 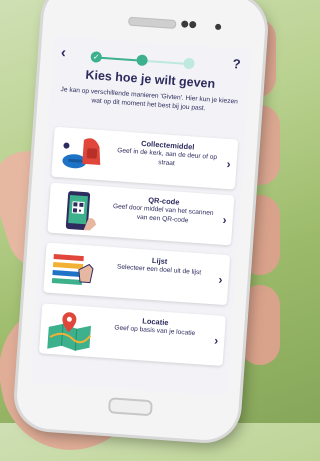 What do you see at coordinates (152, 22) in the screenshot?
I see `phone-speaker` at bounding box center [152, 22].